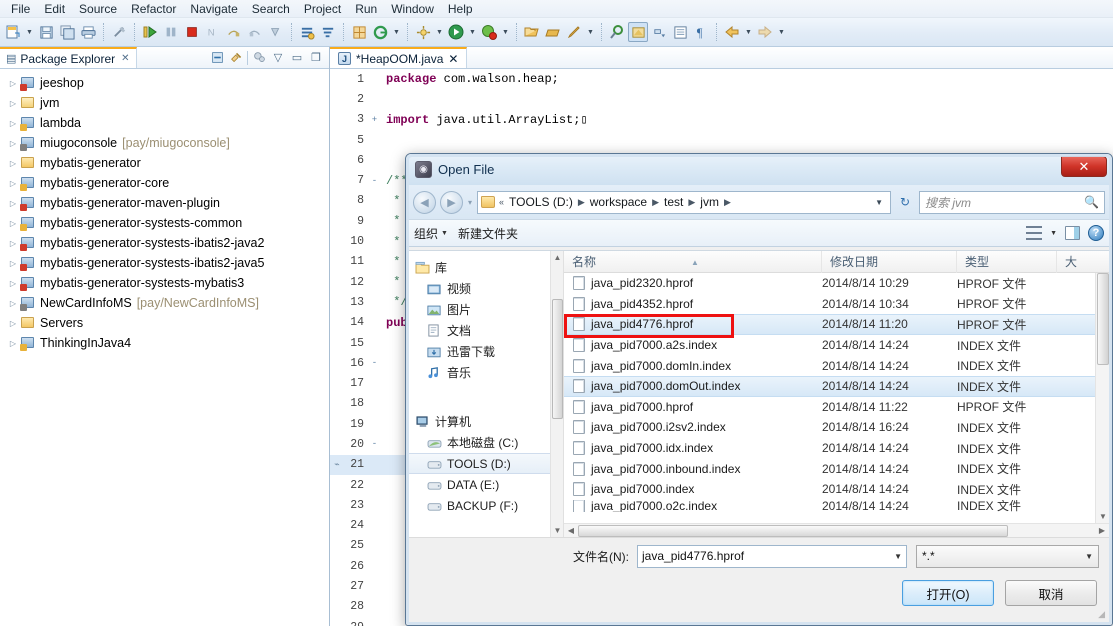 The image size is (1113, 626). I want to click on dialog-titlebar: ◉ Open File ✕, so click(759, 169).